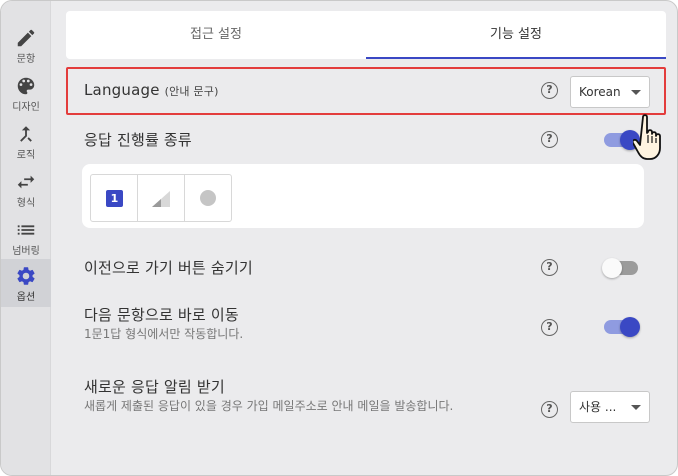  I want to click on next-question-desc: 1문1답 형식에서만 작동합니다., so click(164, 334).